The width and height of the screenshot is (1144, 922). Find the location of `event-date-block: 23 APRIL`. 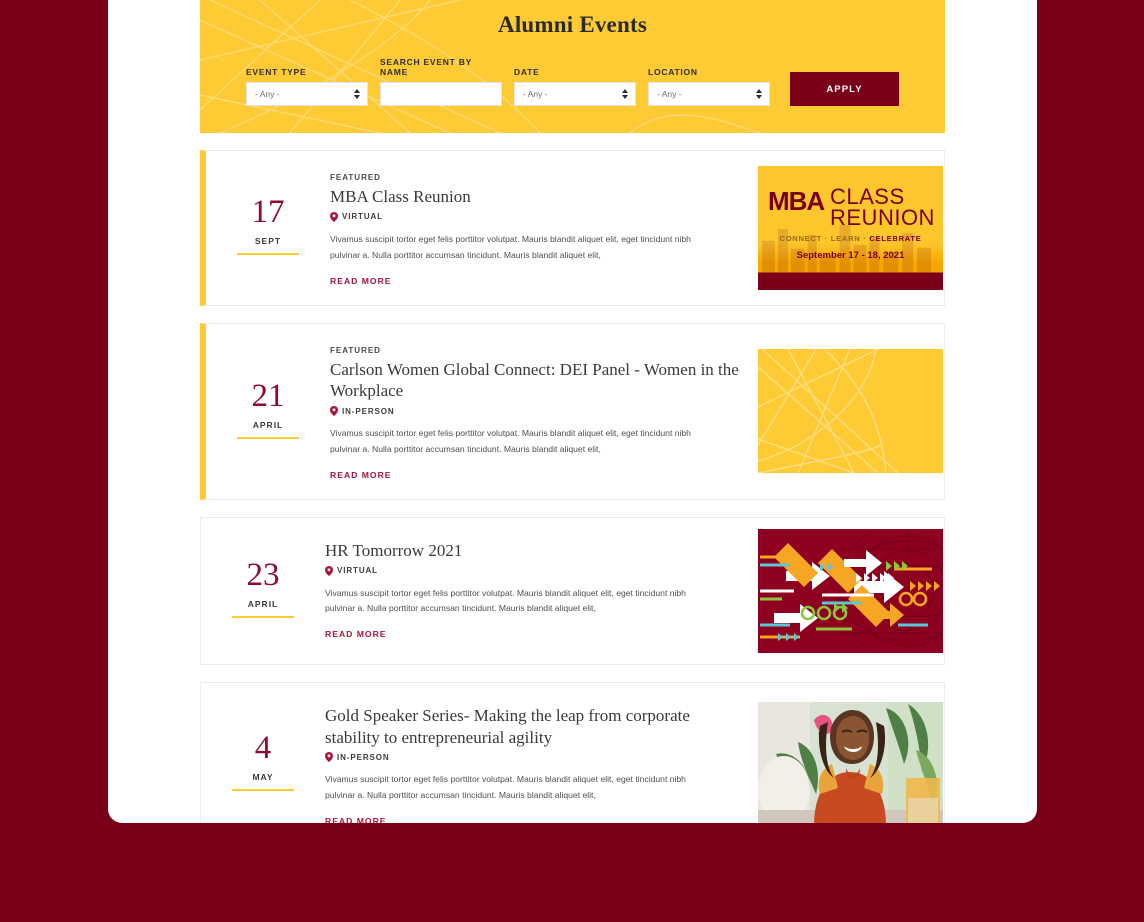

event-date-block: 23 APRIL is located at coordinates (263, 591).